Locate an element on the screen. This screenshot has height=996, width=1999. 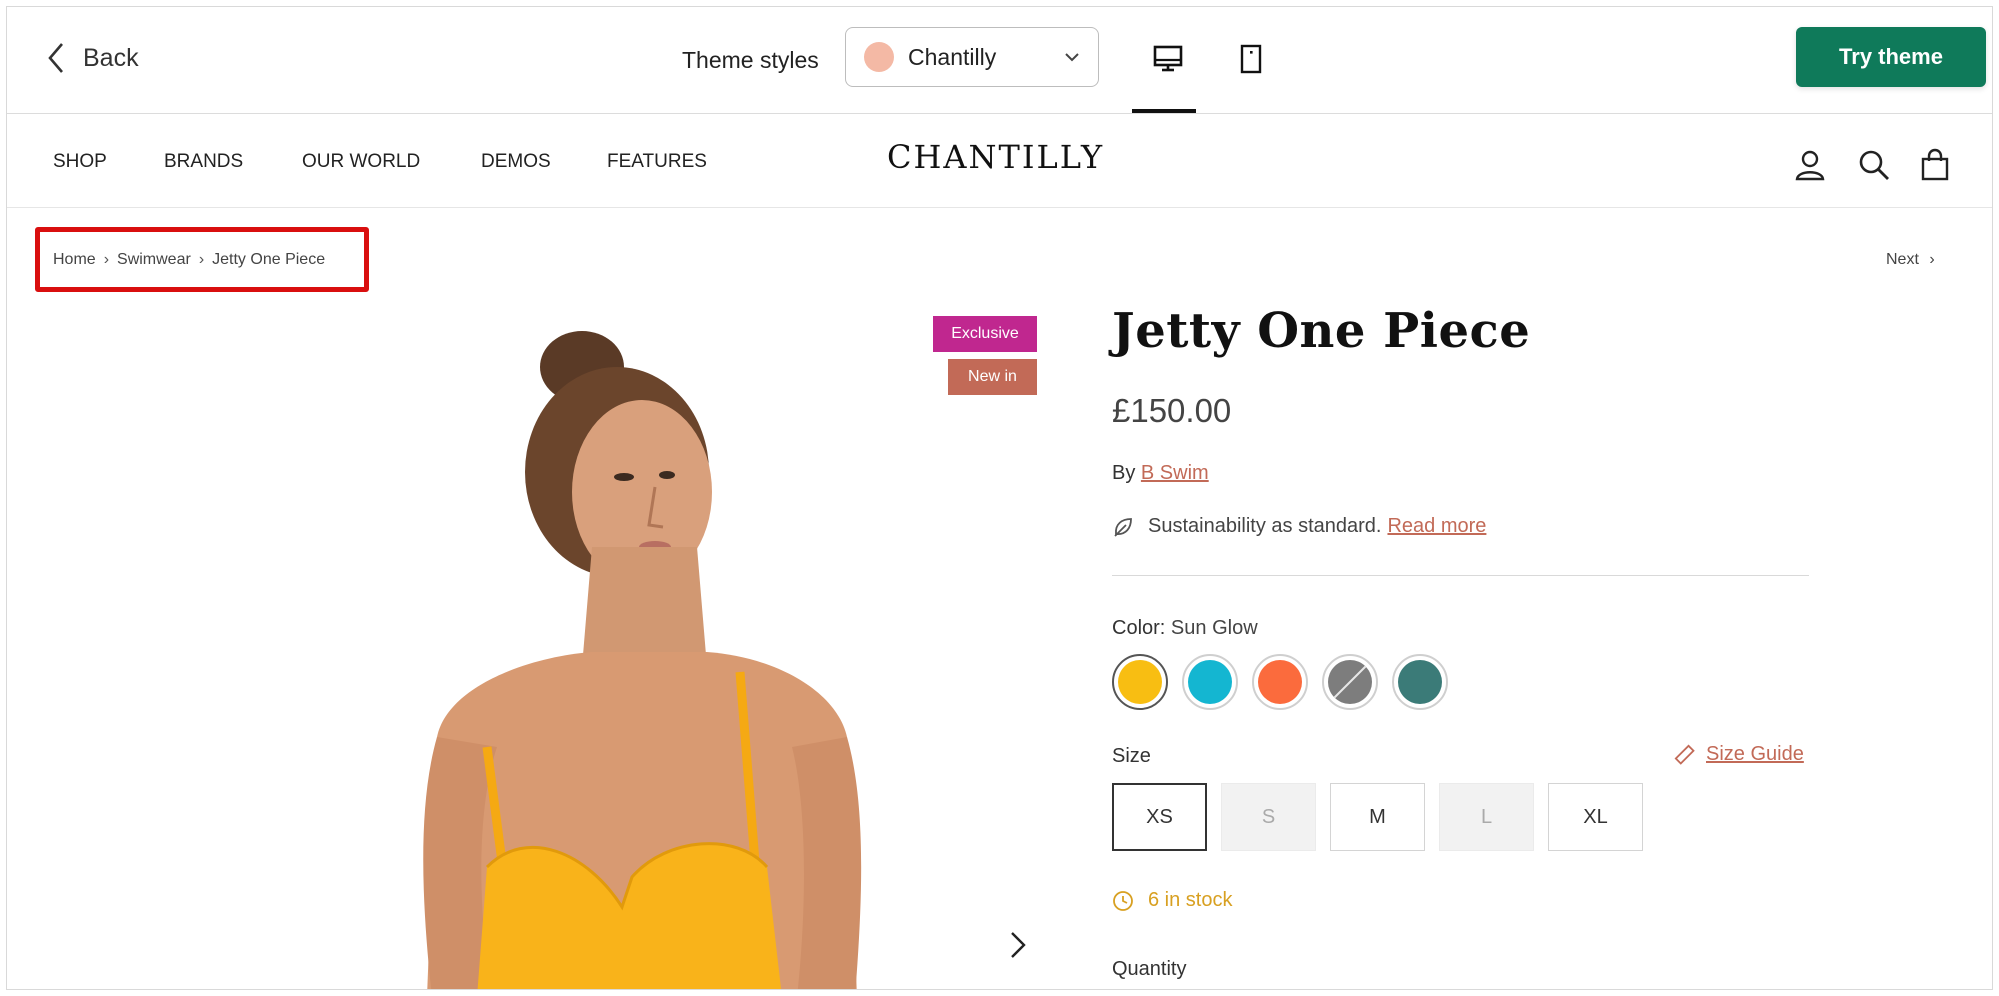
theme-preview-bar: Back Theme styles Chantilly Try theme is located at coordinates (999, 60).